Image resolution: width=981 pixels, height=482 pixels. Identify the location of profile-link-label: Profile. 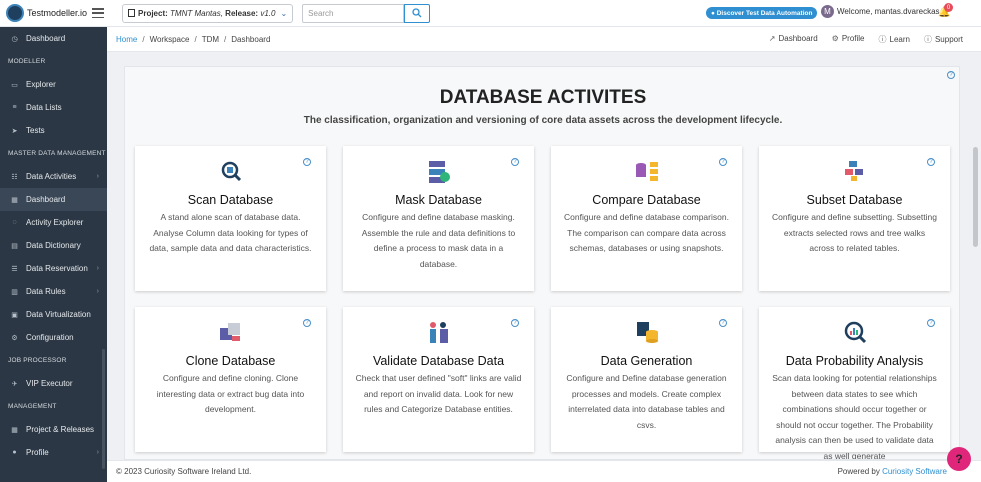
(853, 38).